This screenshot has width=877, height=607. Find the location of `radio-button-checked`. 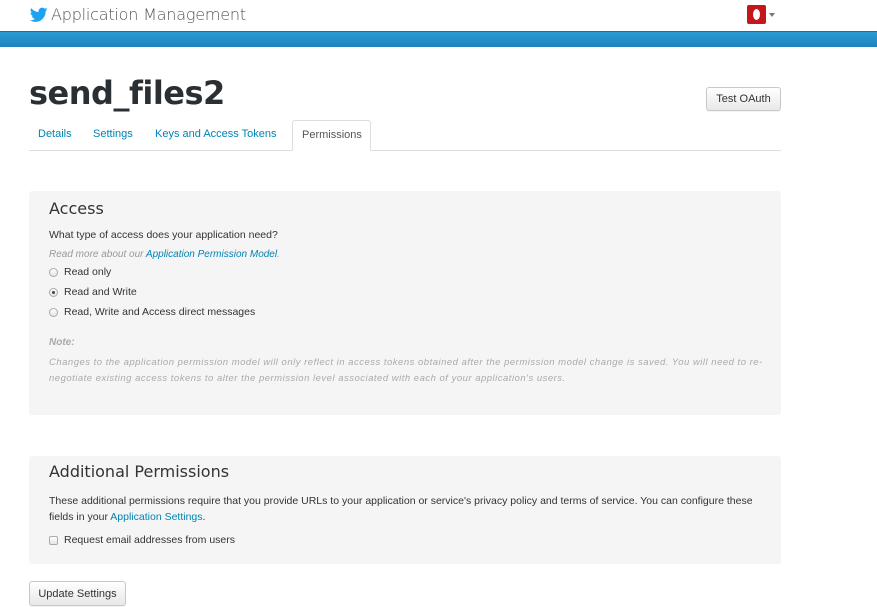

radio-button-checked is located at coordinates (53, 292).